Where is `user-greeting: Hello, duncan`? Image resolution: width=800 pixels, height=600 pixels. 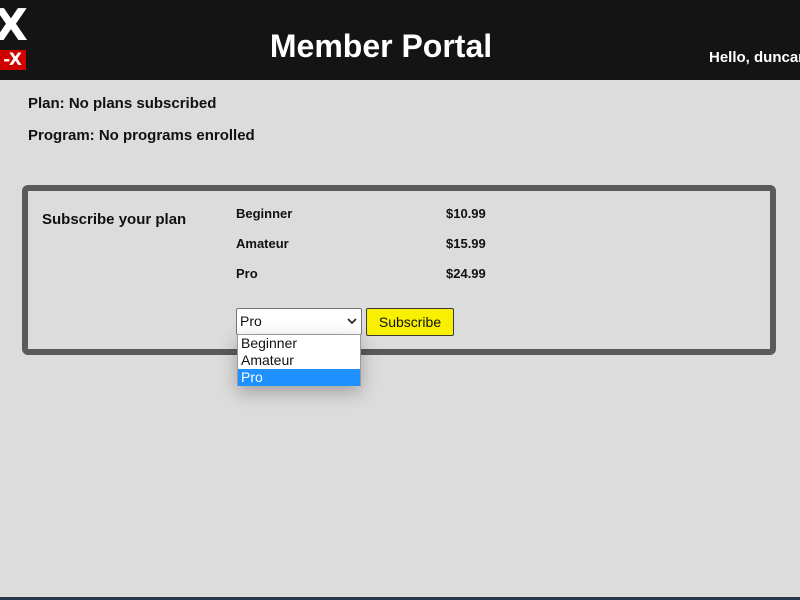 user-greeting: Hello, duncan is located at coordinates (754, 57).